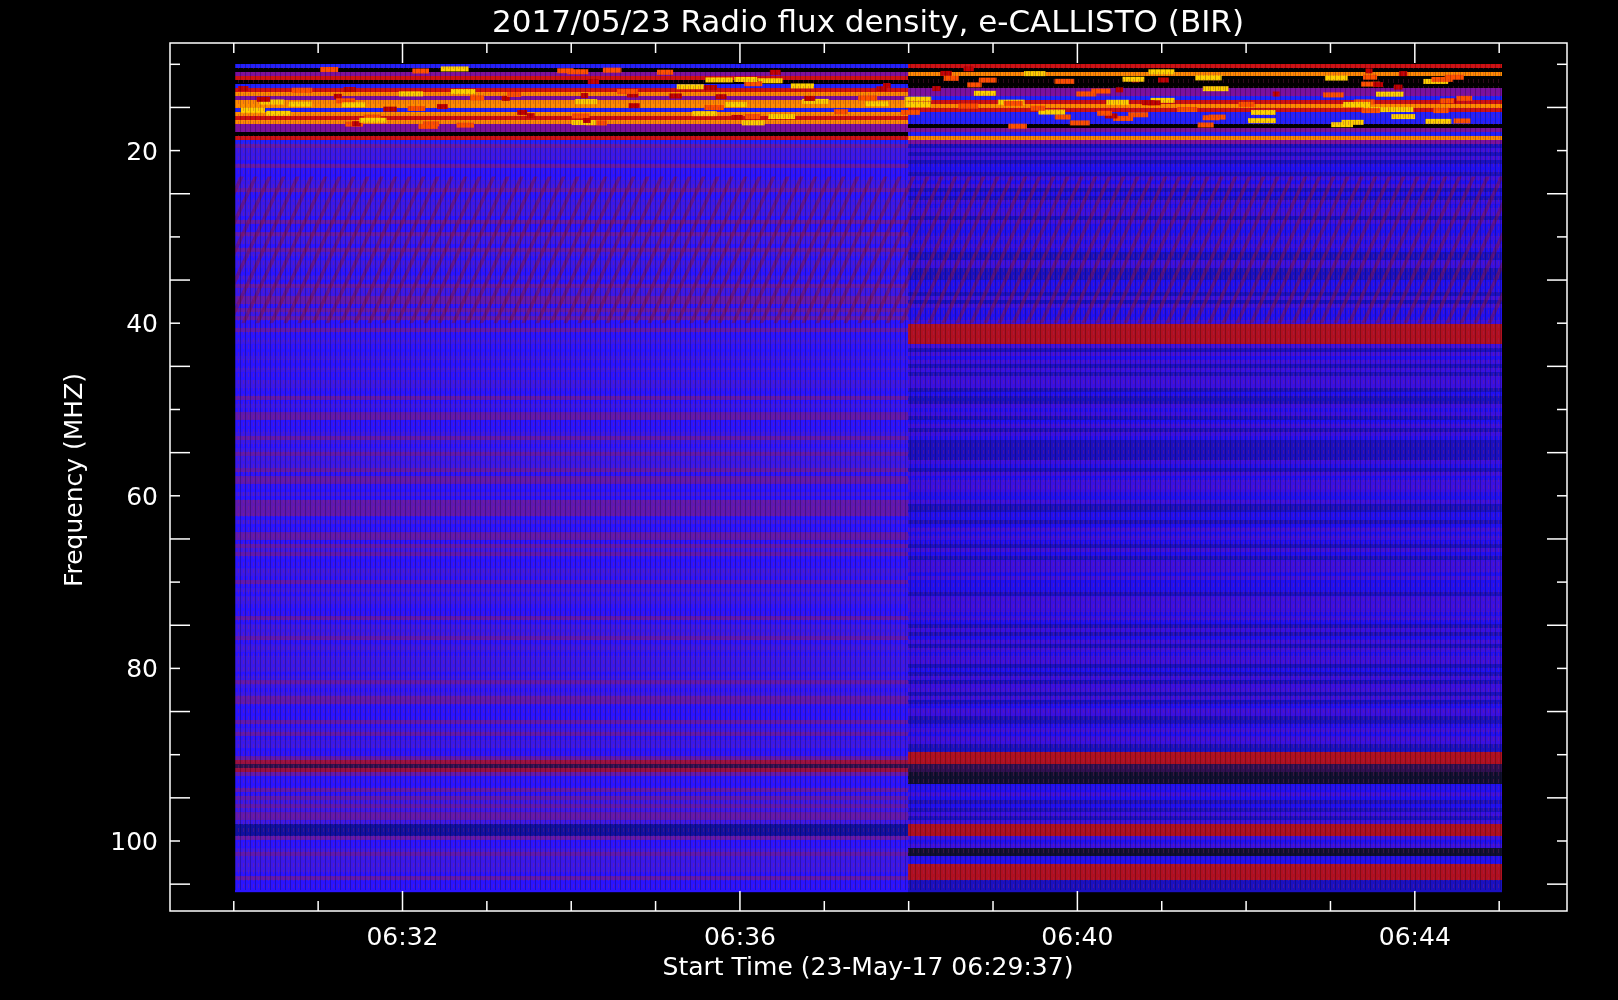 The image size is (1618, 1000). I want to click on x-tick-label: 06:36, so click(739, 936).